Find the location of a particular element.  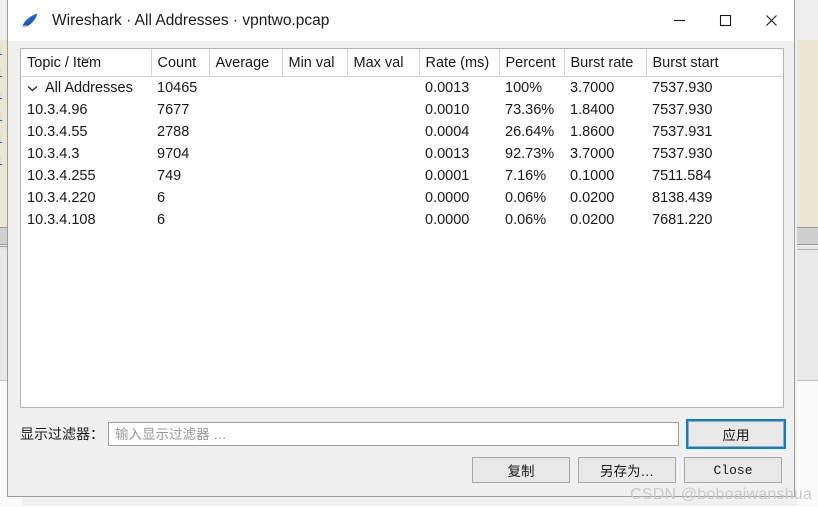

table-row: 10.3.4.55 2788 0.0004 26.64% 1.8600 7537.931 is located at coordinates (402, 132).